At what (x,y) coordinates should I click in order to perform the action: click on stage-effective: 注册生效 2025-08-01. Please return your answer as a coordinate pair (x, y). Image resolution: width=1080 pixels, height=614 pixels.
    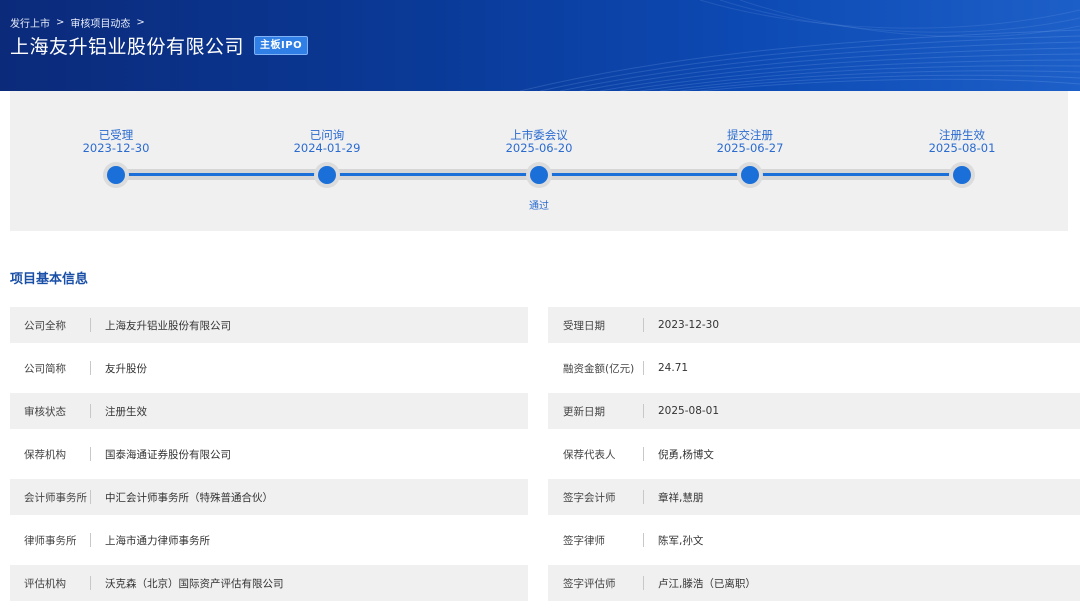
    Looking at the image, I should click on (962, 142).